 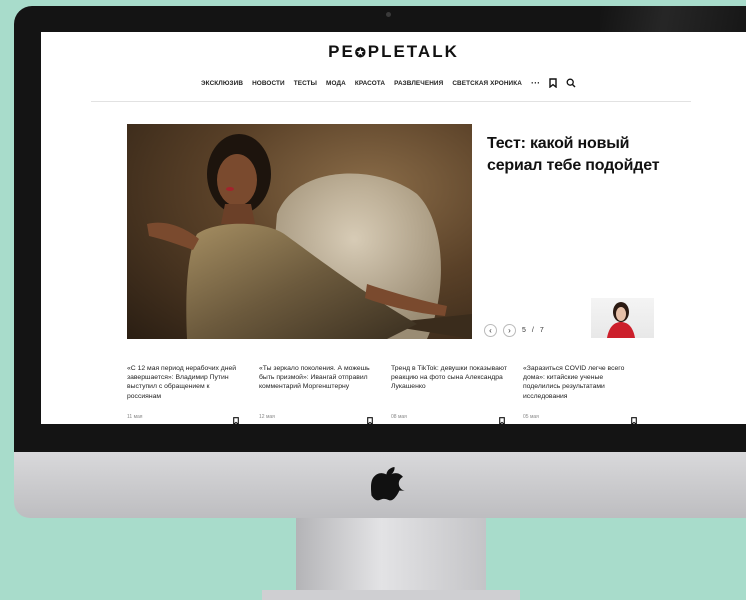 What do you see at coordinates (541, 330) in the screenshot?
I see `pager-total: 7` at bounding box center [541, 330].